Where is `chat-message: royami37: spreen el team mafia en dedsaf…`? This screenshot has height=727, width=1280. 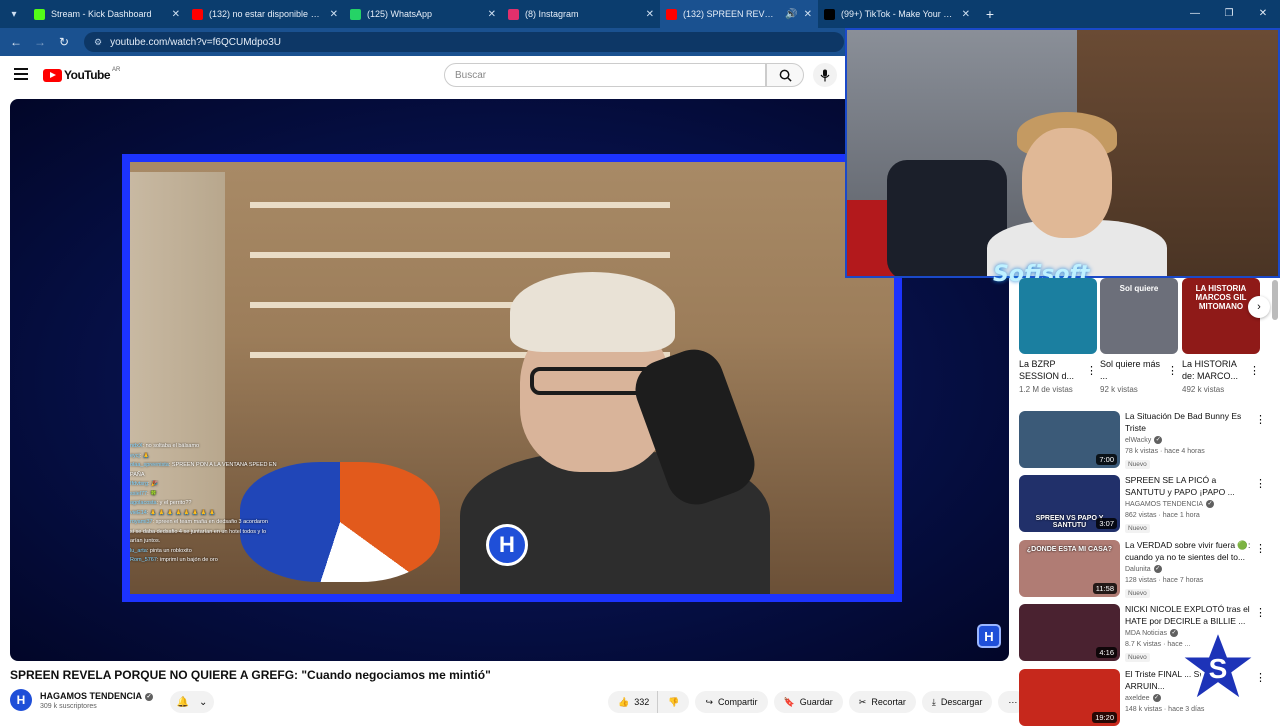
chat-message: royami37: spreen el team mafia en dedsaf… is located at coordinates (220, 523).